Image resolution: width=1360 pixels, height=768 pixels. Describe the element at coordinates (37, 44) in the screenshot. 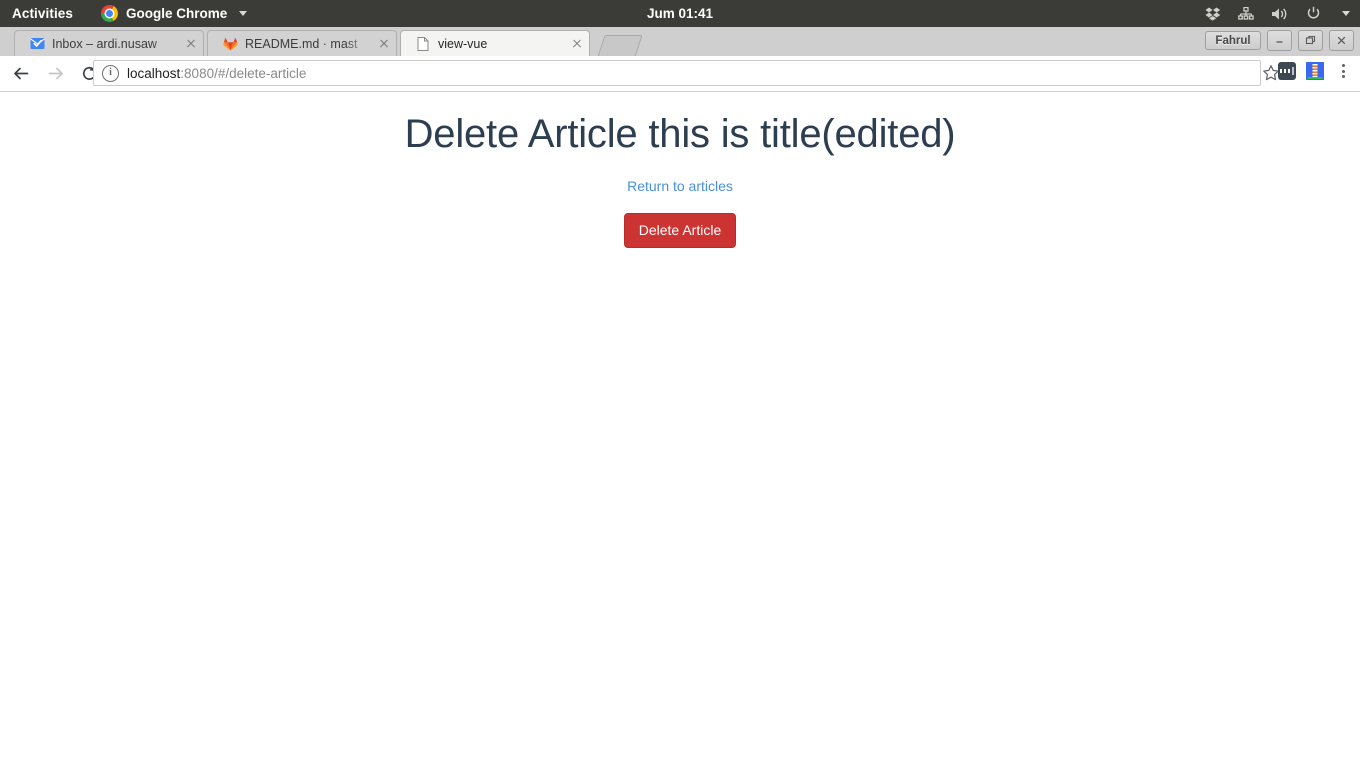

I see `gmail-icon` at that location.